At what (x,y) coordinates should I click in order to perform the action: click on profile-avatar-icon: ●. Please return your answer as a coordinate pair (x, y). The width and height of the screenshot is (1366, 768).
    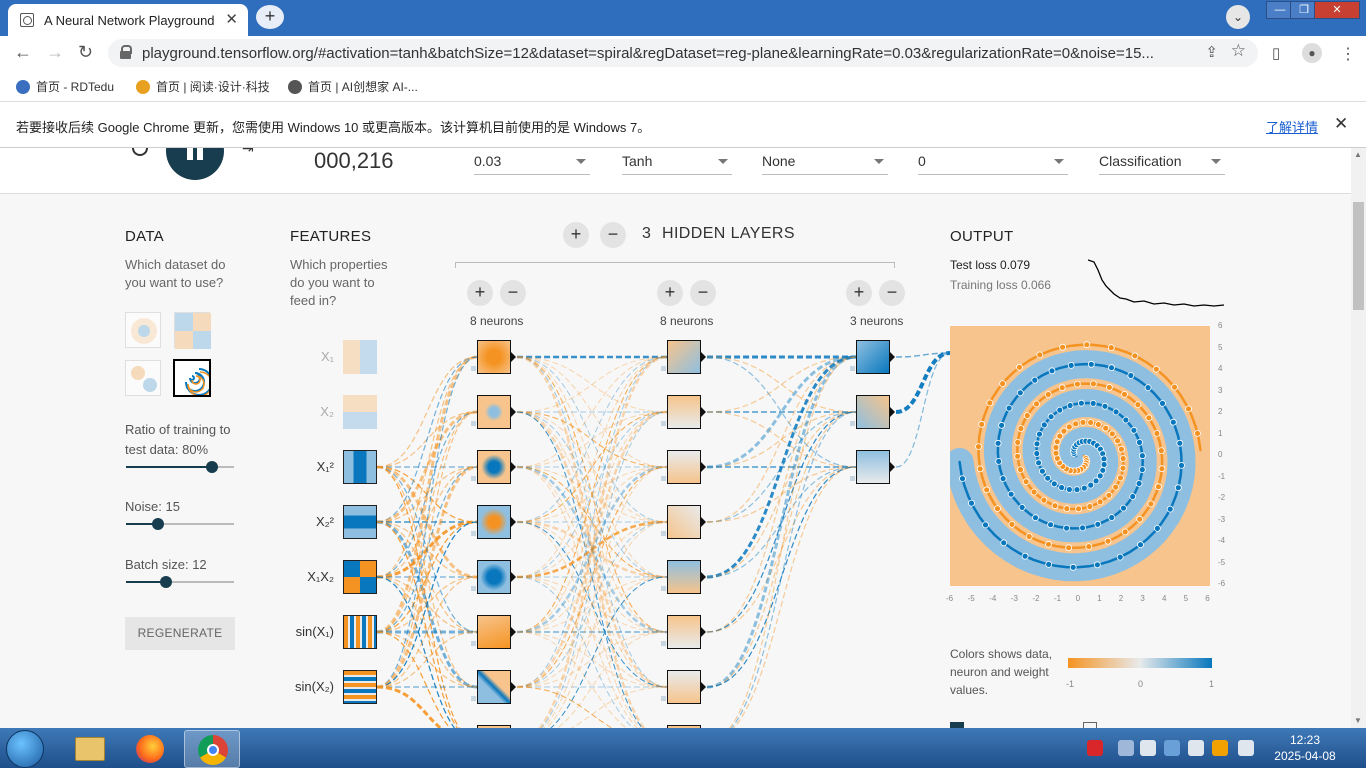
    Looking at the image, I should click on (1312, 53).